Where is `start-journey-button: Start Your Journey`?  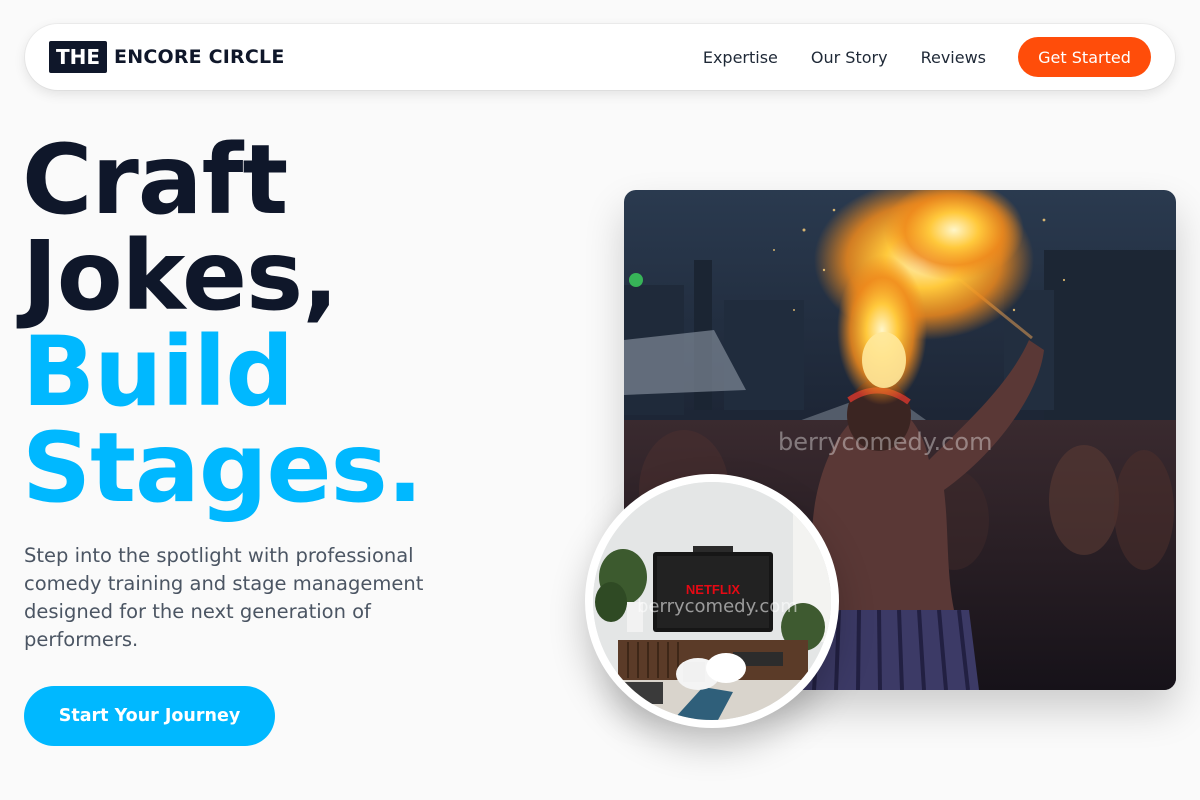 start-journey-button: Start Your Journey is located at coordinates (149, 716).